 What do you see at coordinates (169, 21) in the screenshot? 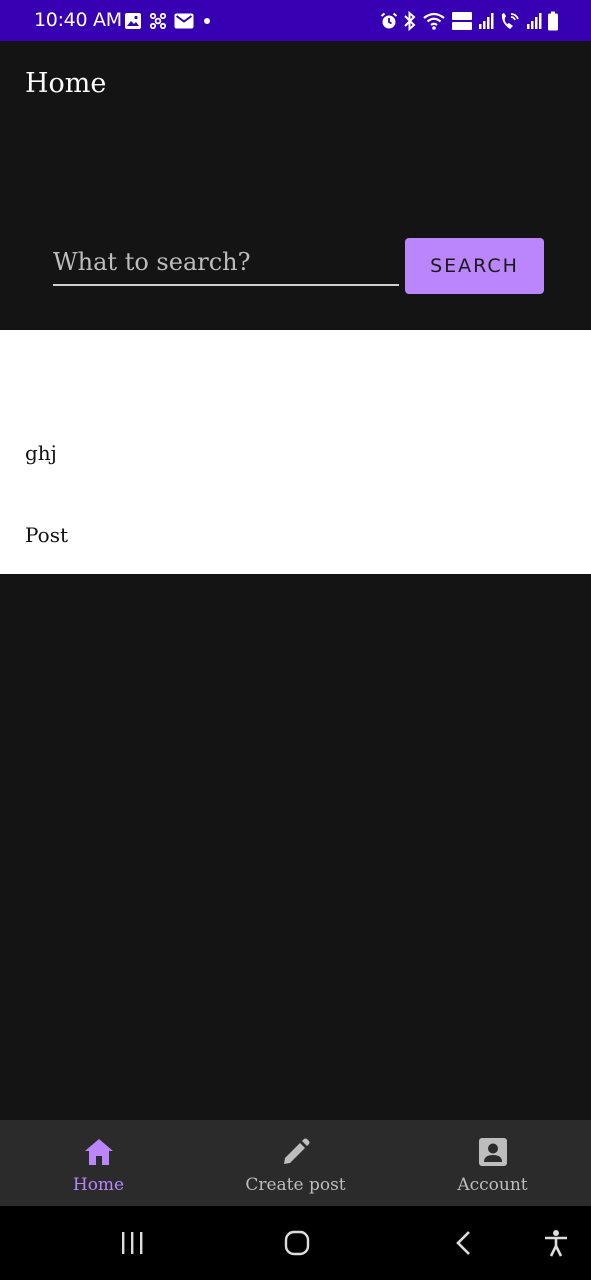
I see `status-left-icons` at bounding box center [169, 21].